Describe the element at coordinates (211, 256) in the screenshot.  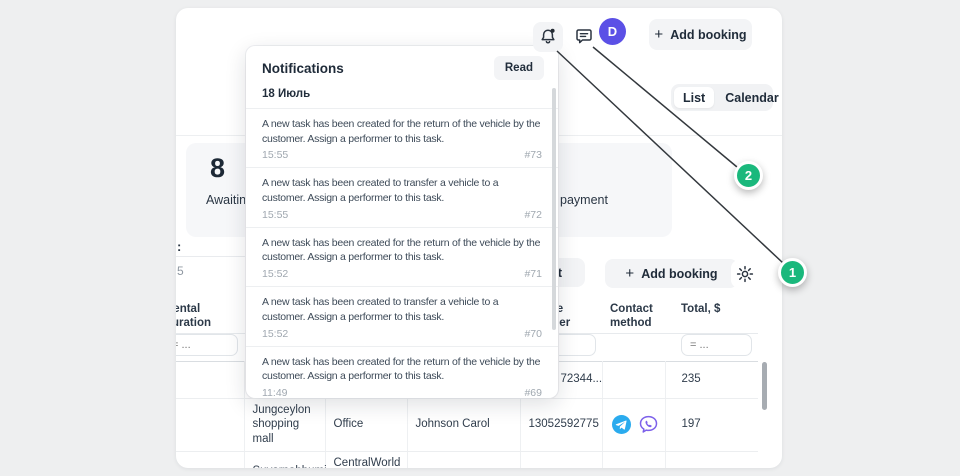
I see `divider` at that location.